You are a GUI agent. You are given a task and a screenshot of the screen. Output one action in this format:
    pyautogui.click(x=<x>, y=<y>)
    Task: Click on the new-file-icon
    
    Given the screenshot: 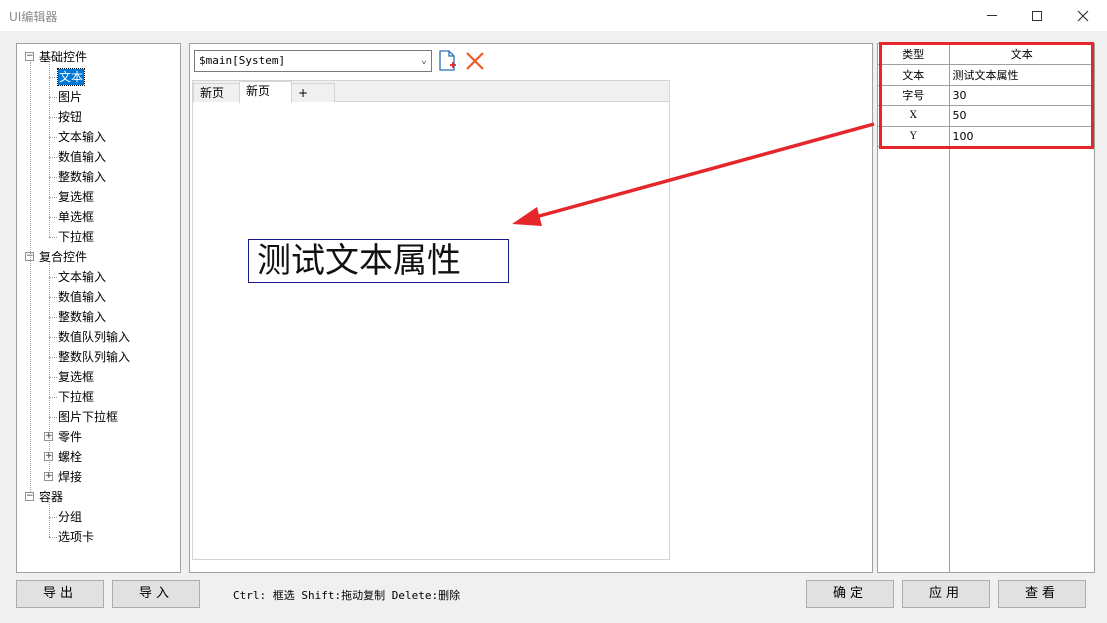 What is the action you would take?
    pyautogui.click(x=447, y=60)
    